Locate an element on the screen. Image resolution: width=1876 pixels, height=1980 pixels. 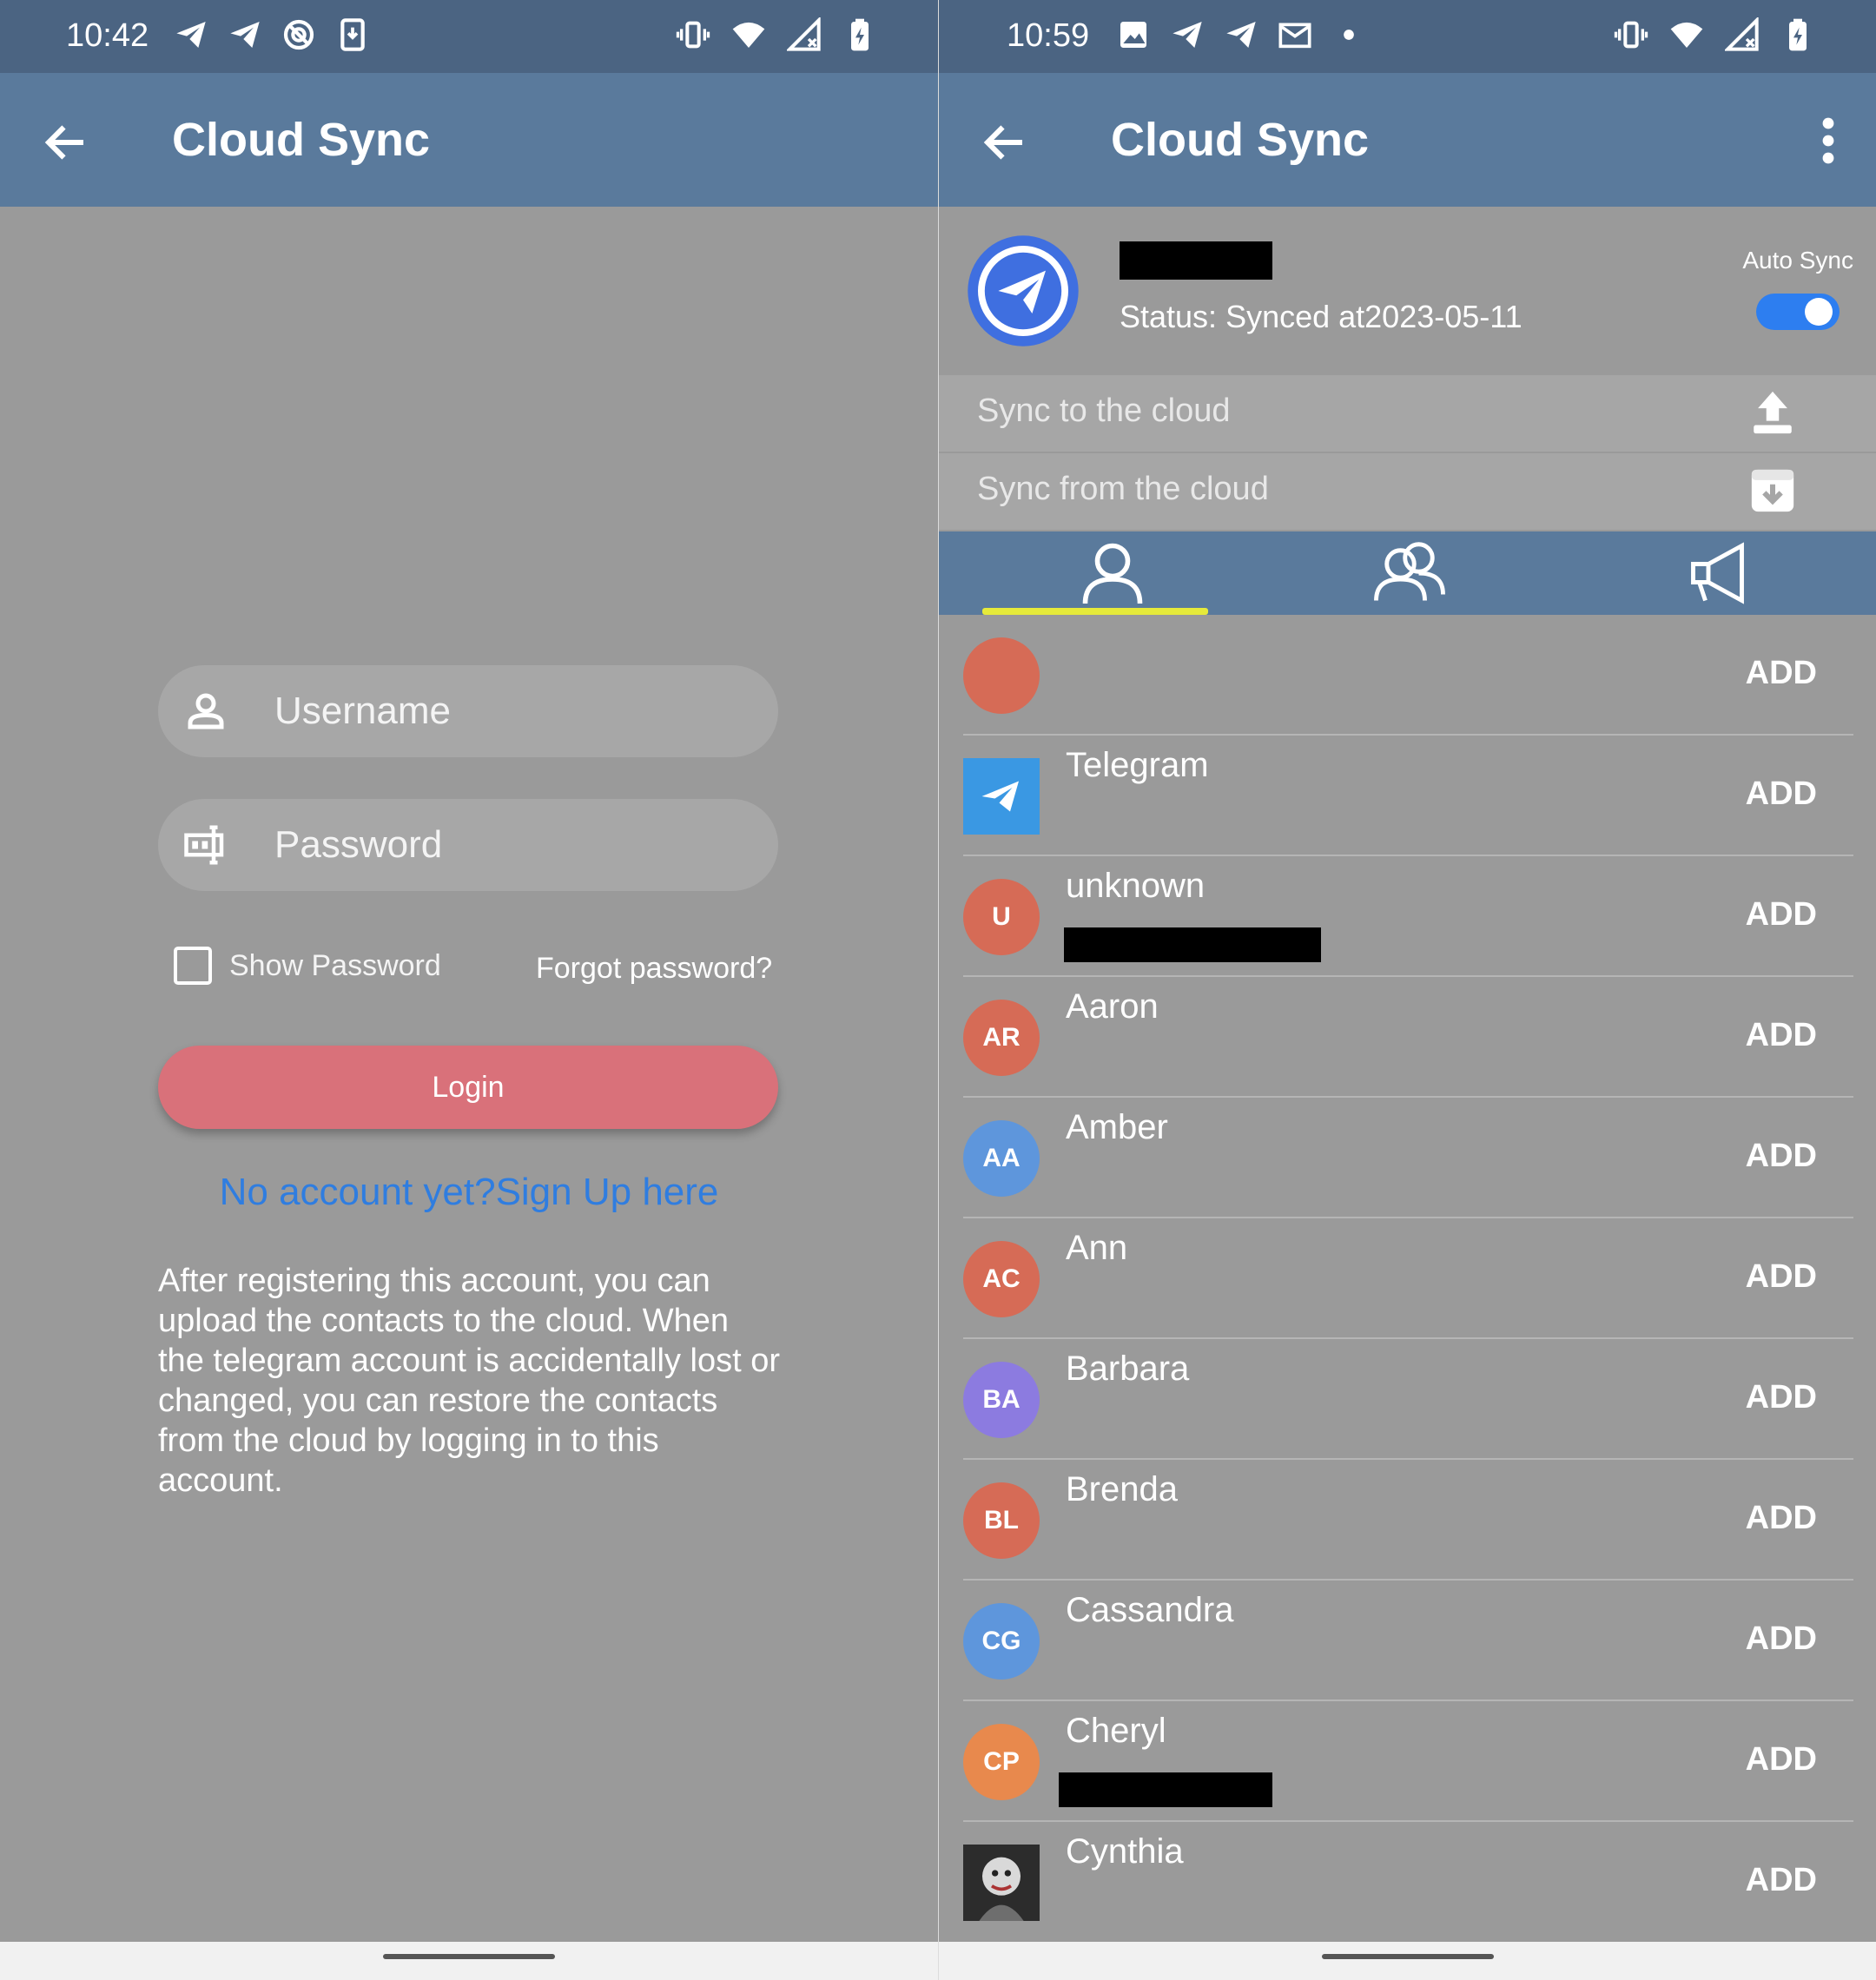
sync-to-cloud-label: Sync to the cloud is located at coordinates (1104, 411).